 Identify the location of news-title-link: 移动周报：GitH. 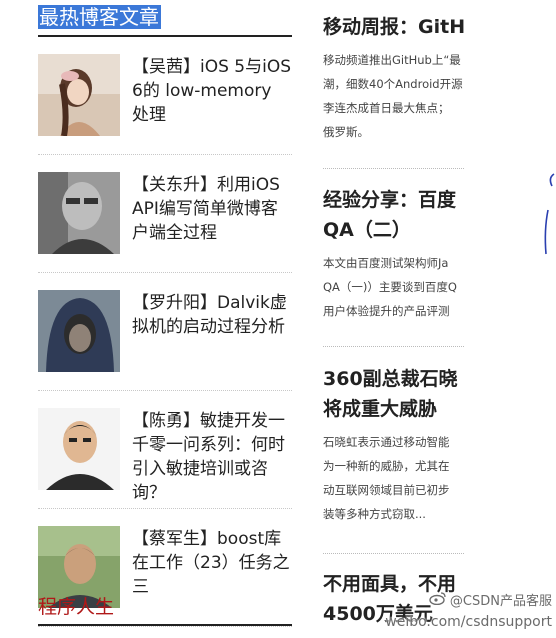
(393, 27).